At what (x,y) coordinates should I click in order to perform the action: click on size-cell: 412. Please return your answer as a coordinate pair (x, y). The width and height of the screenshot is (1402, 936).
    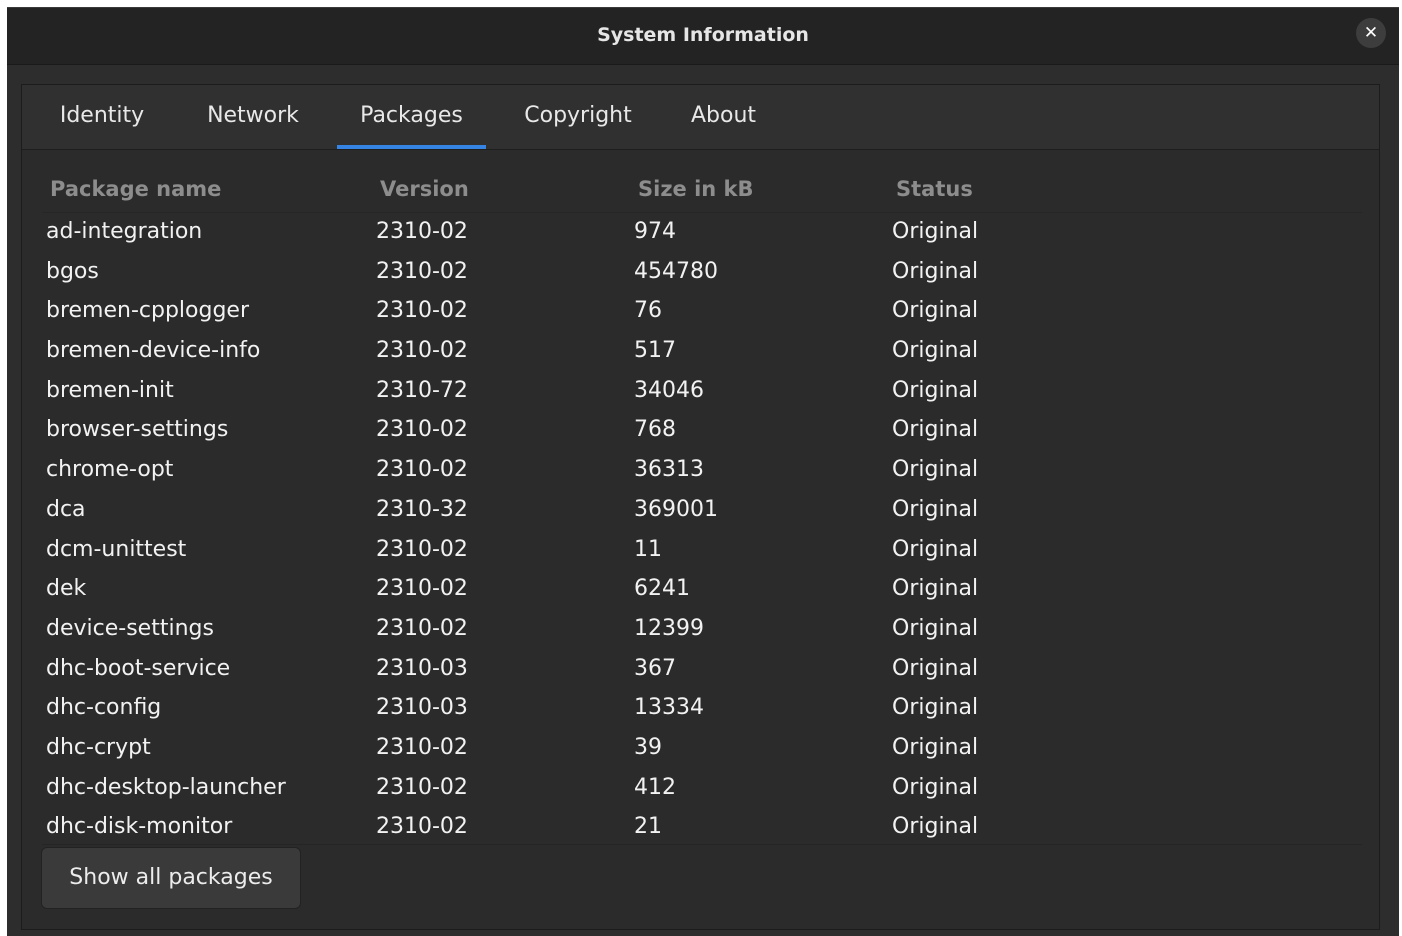
    Looking at the image, I should click on (655, 787).